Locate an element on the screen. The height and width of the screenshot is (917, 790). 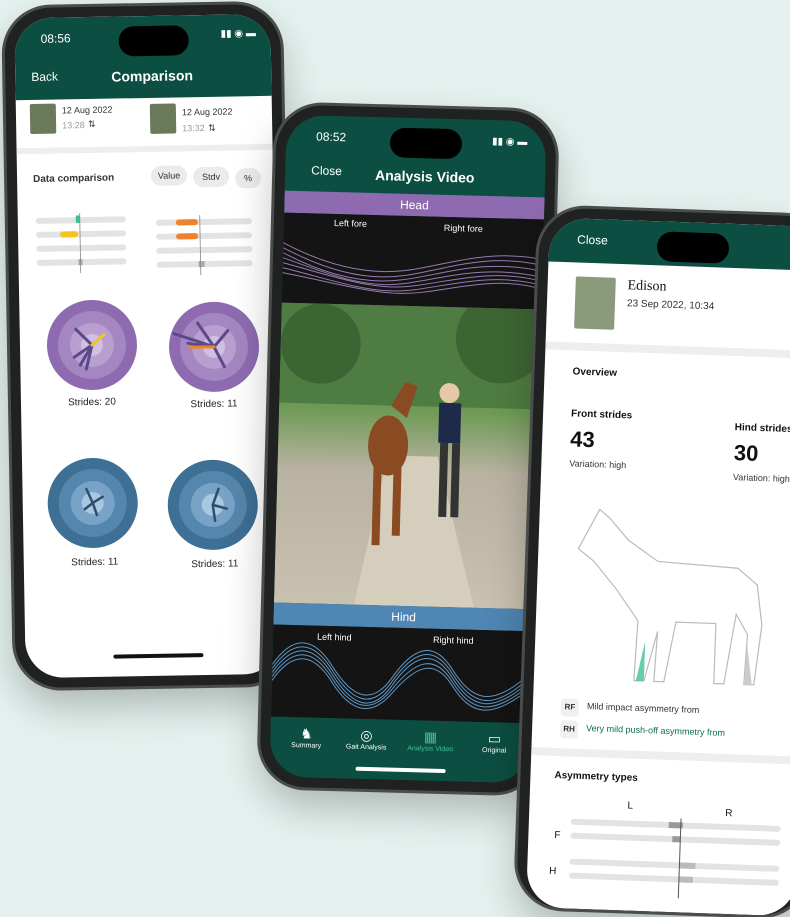
horse-name: Edison is located at coordinates (646, 286).